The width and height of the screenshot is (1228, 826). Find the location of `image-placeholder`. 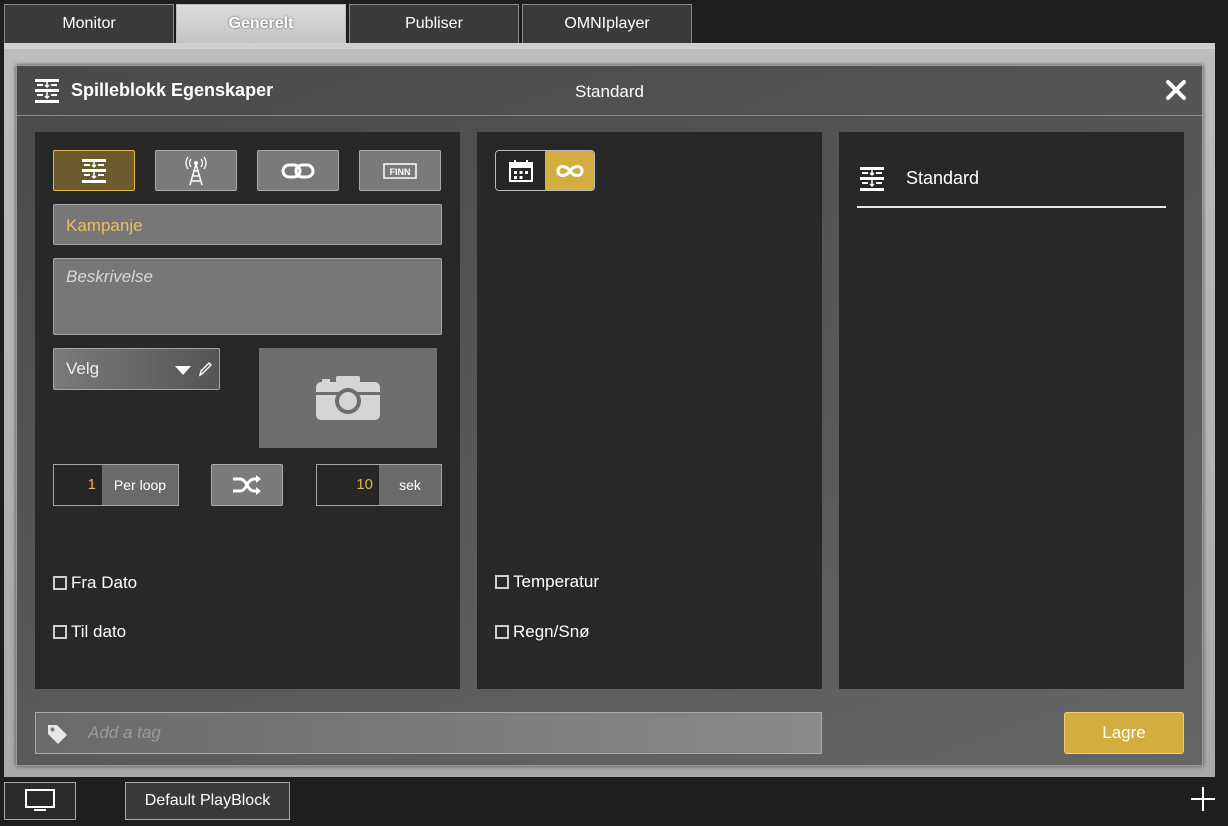

image-placeholder is located at coordinates (348, 398).